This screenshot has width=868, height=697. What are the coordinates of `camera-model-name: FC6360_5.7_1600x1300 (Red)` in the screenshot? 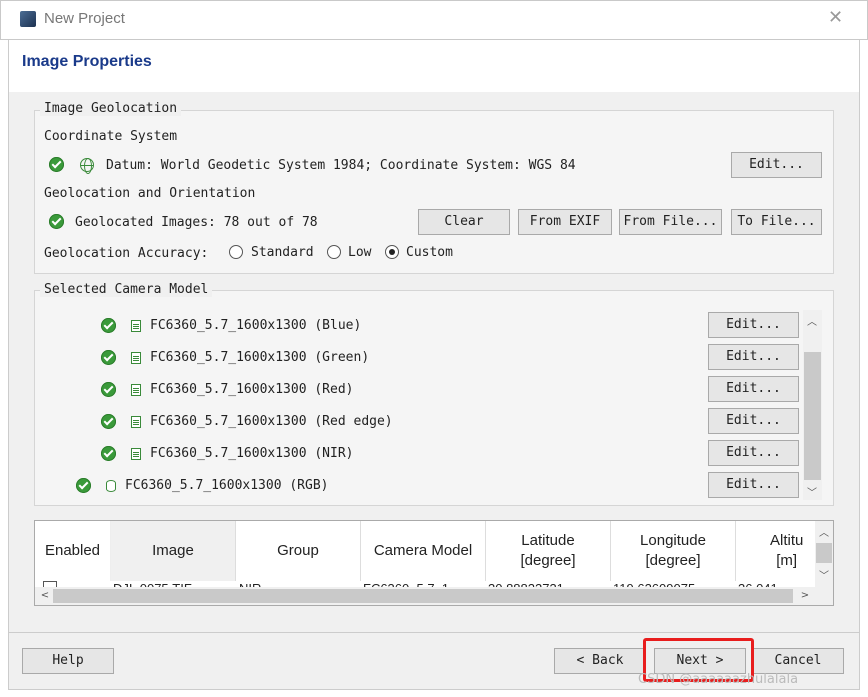 It's located at (252, 389).